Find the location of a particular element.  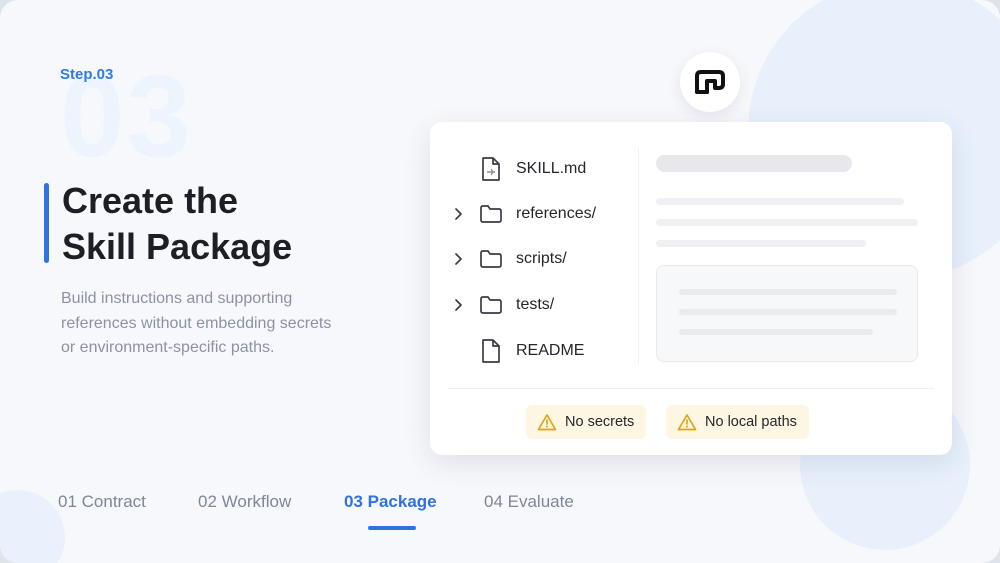

badge-label: No local paths is located at coordinates (751, 422).